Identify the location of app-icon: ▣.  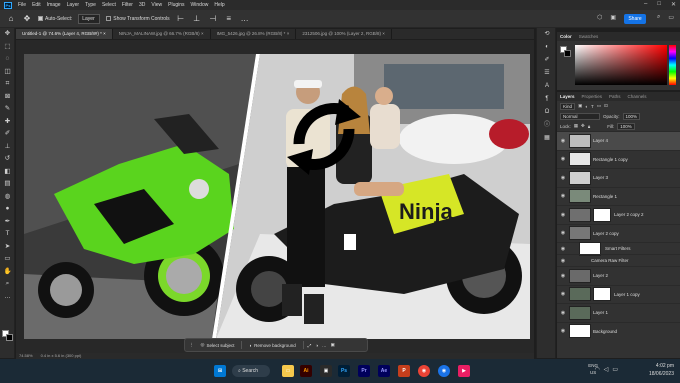
(326, 371).